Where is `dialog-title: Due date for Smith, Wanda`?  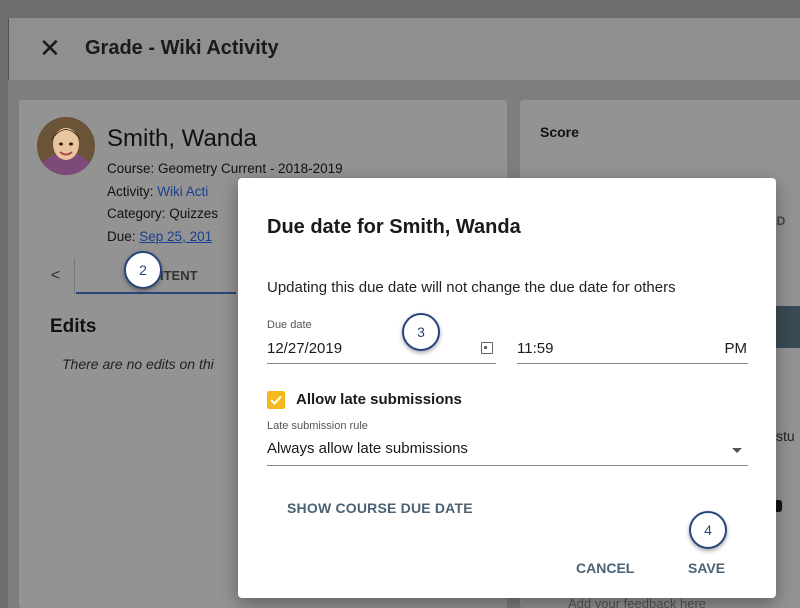
dialog-title: Due date for Smith, Wanda is located at coordinates (394, 227).